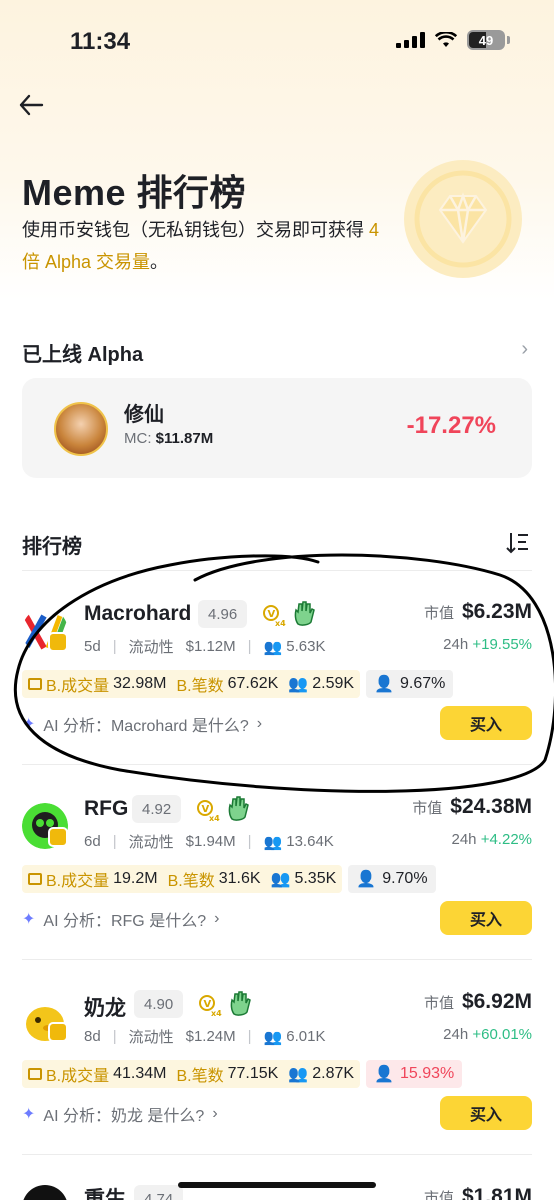 This screenshot has height=1200, width=554. What do you see at coordinates (182, 879) in the screenshot?
I see `volume-stat: B.成交量 19.2M B.笔数 31.6K 👥 5.35K` at bounding box center [182, 879].